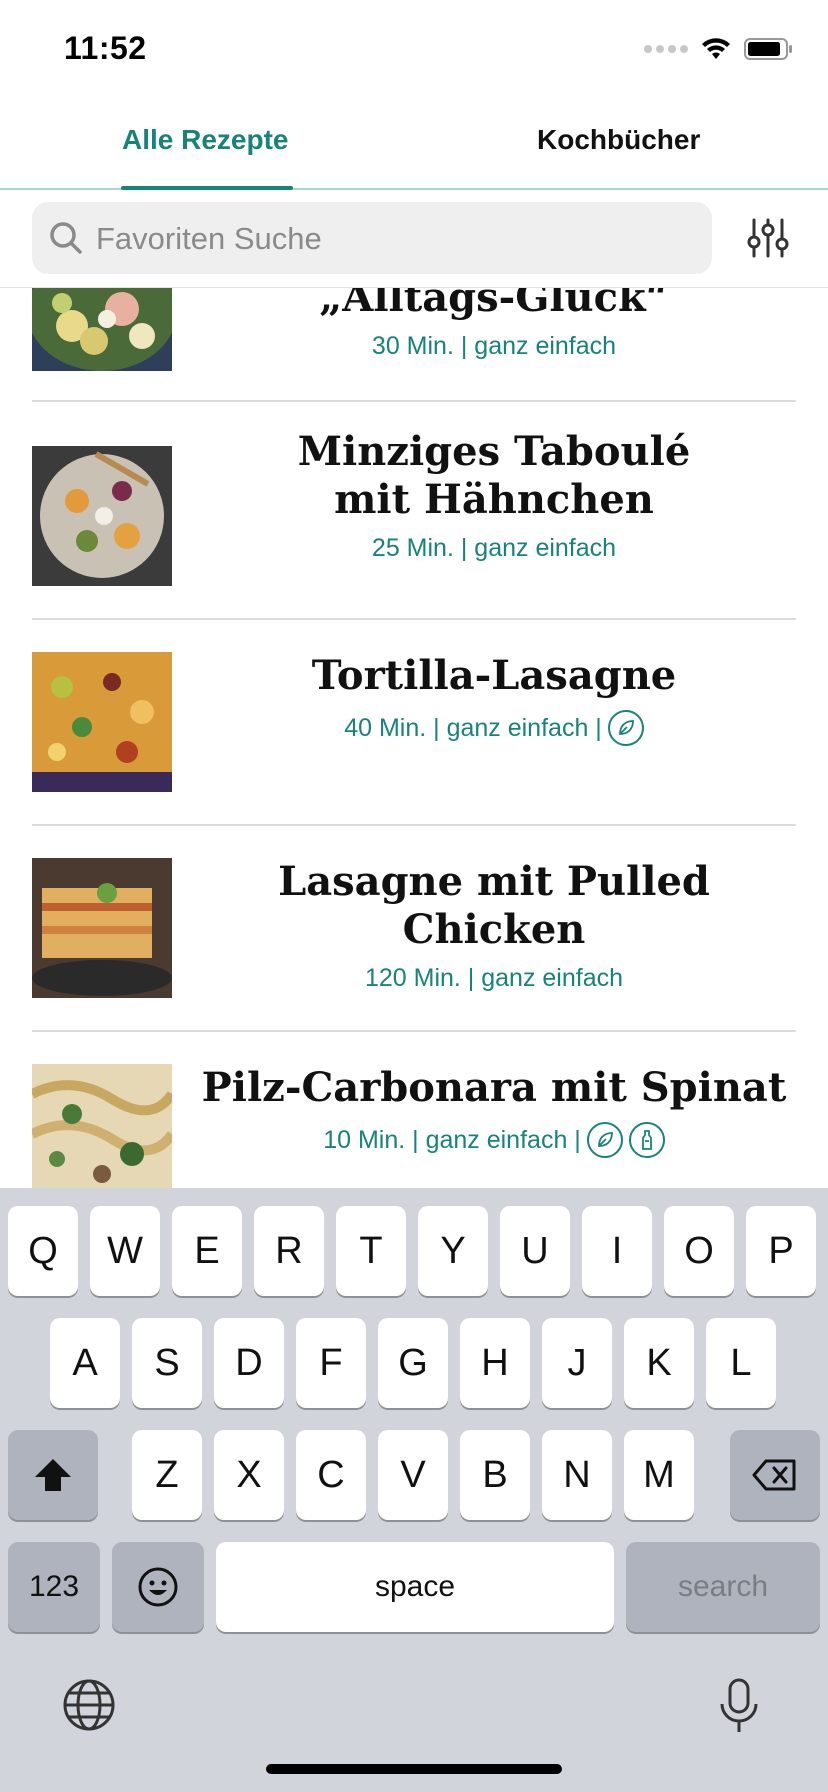  I want to click on recipe-title: „Alltags-Glück“, so click(494, 304).